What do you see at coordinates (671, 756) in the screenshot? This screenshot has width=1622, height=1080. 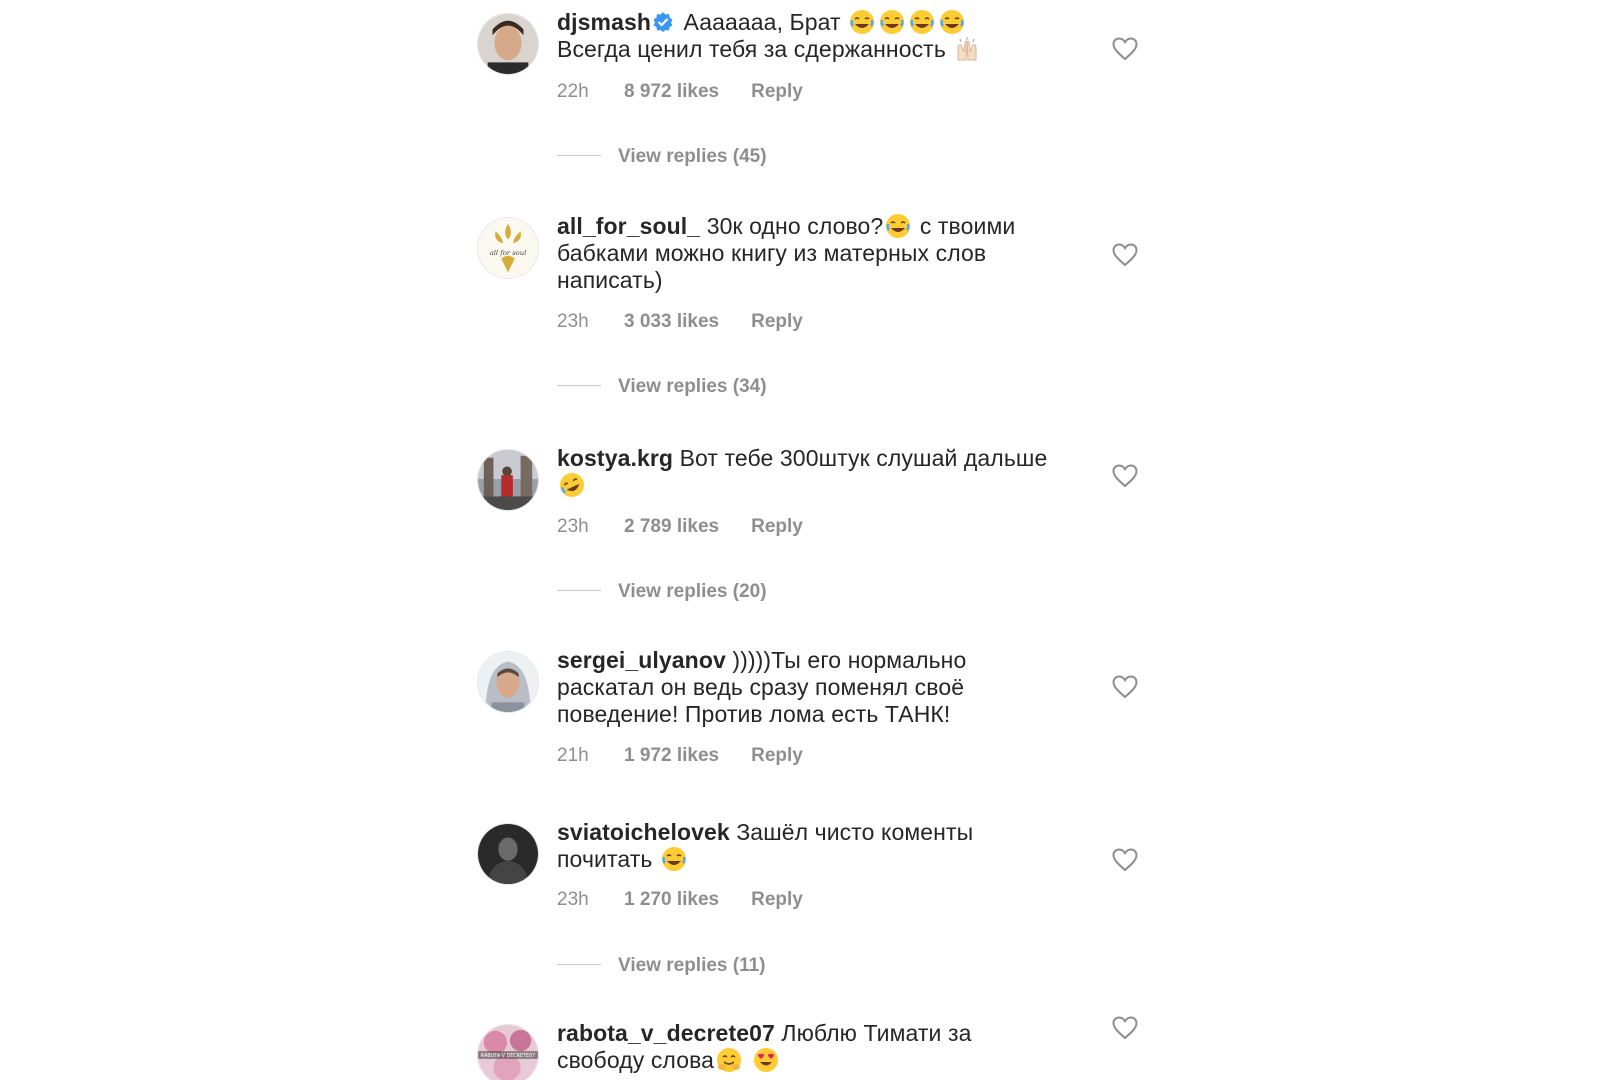 I see `likes-count: 1 972 likes` at bounding box center [671, 756].